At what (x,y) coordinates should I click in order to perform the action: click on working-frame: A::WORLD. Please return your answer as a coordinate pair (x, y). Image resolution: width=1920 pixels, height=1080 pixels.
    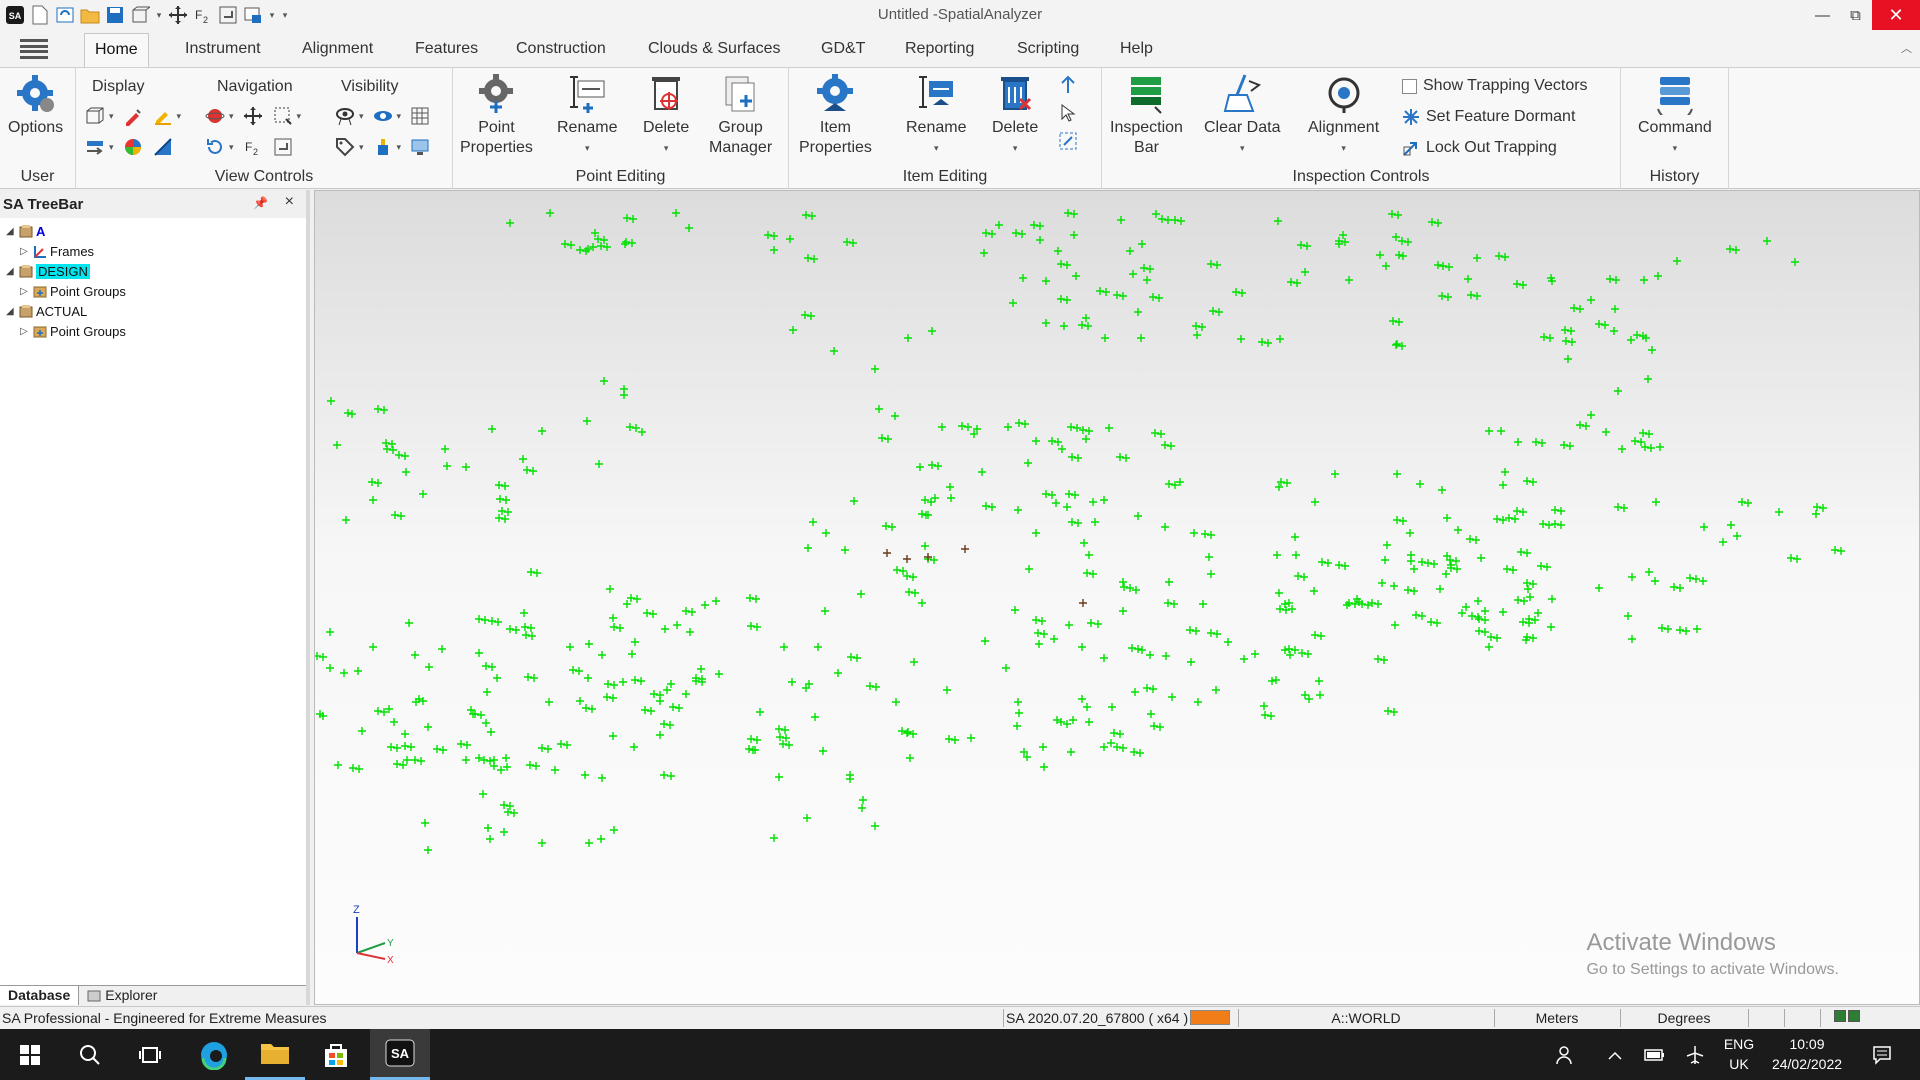
    Looking at the image, I should click on (1366, 1018).